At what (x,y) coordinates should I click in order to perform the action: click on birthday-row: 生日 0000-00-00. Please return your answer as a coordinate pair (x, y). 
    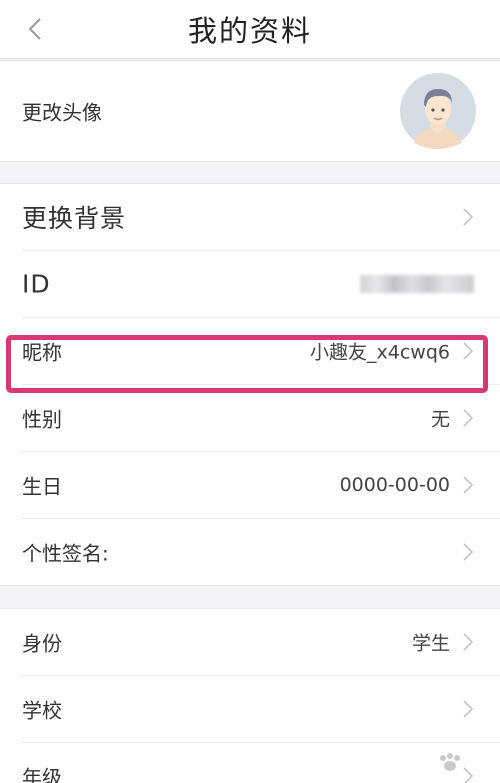
    Looking at the image, I should click on (261, 485).